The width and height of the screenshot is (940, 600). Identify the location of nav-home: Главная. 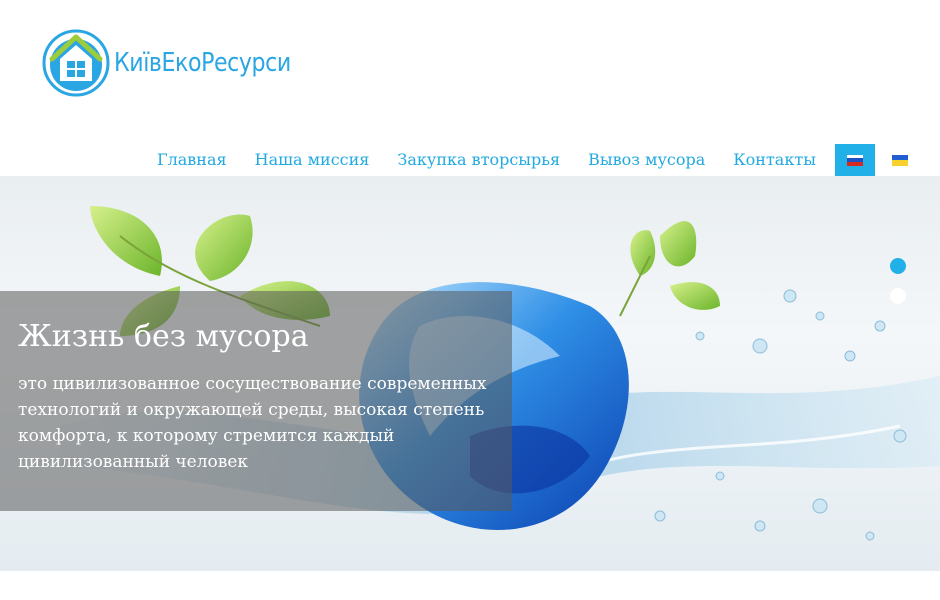
(192, 160).